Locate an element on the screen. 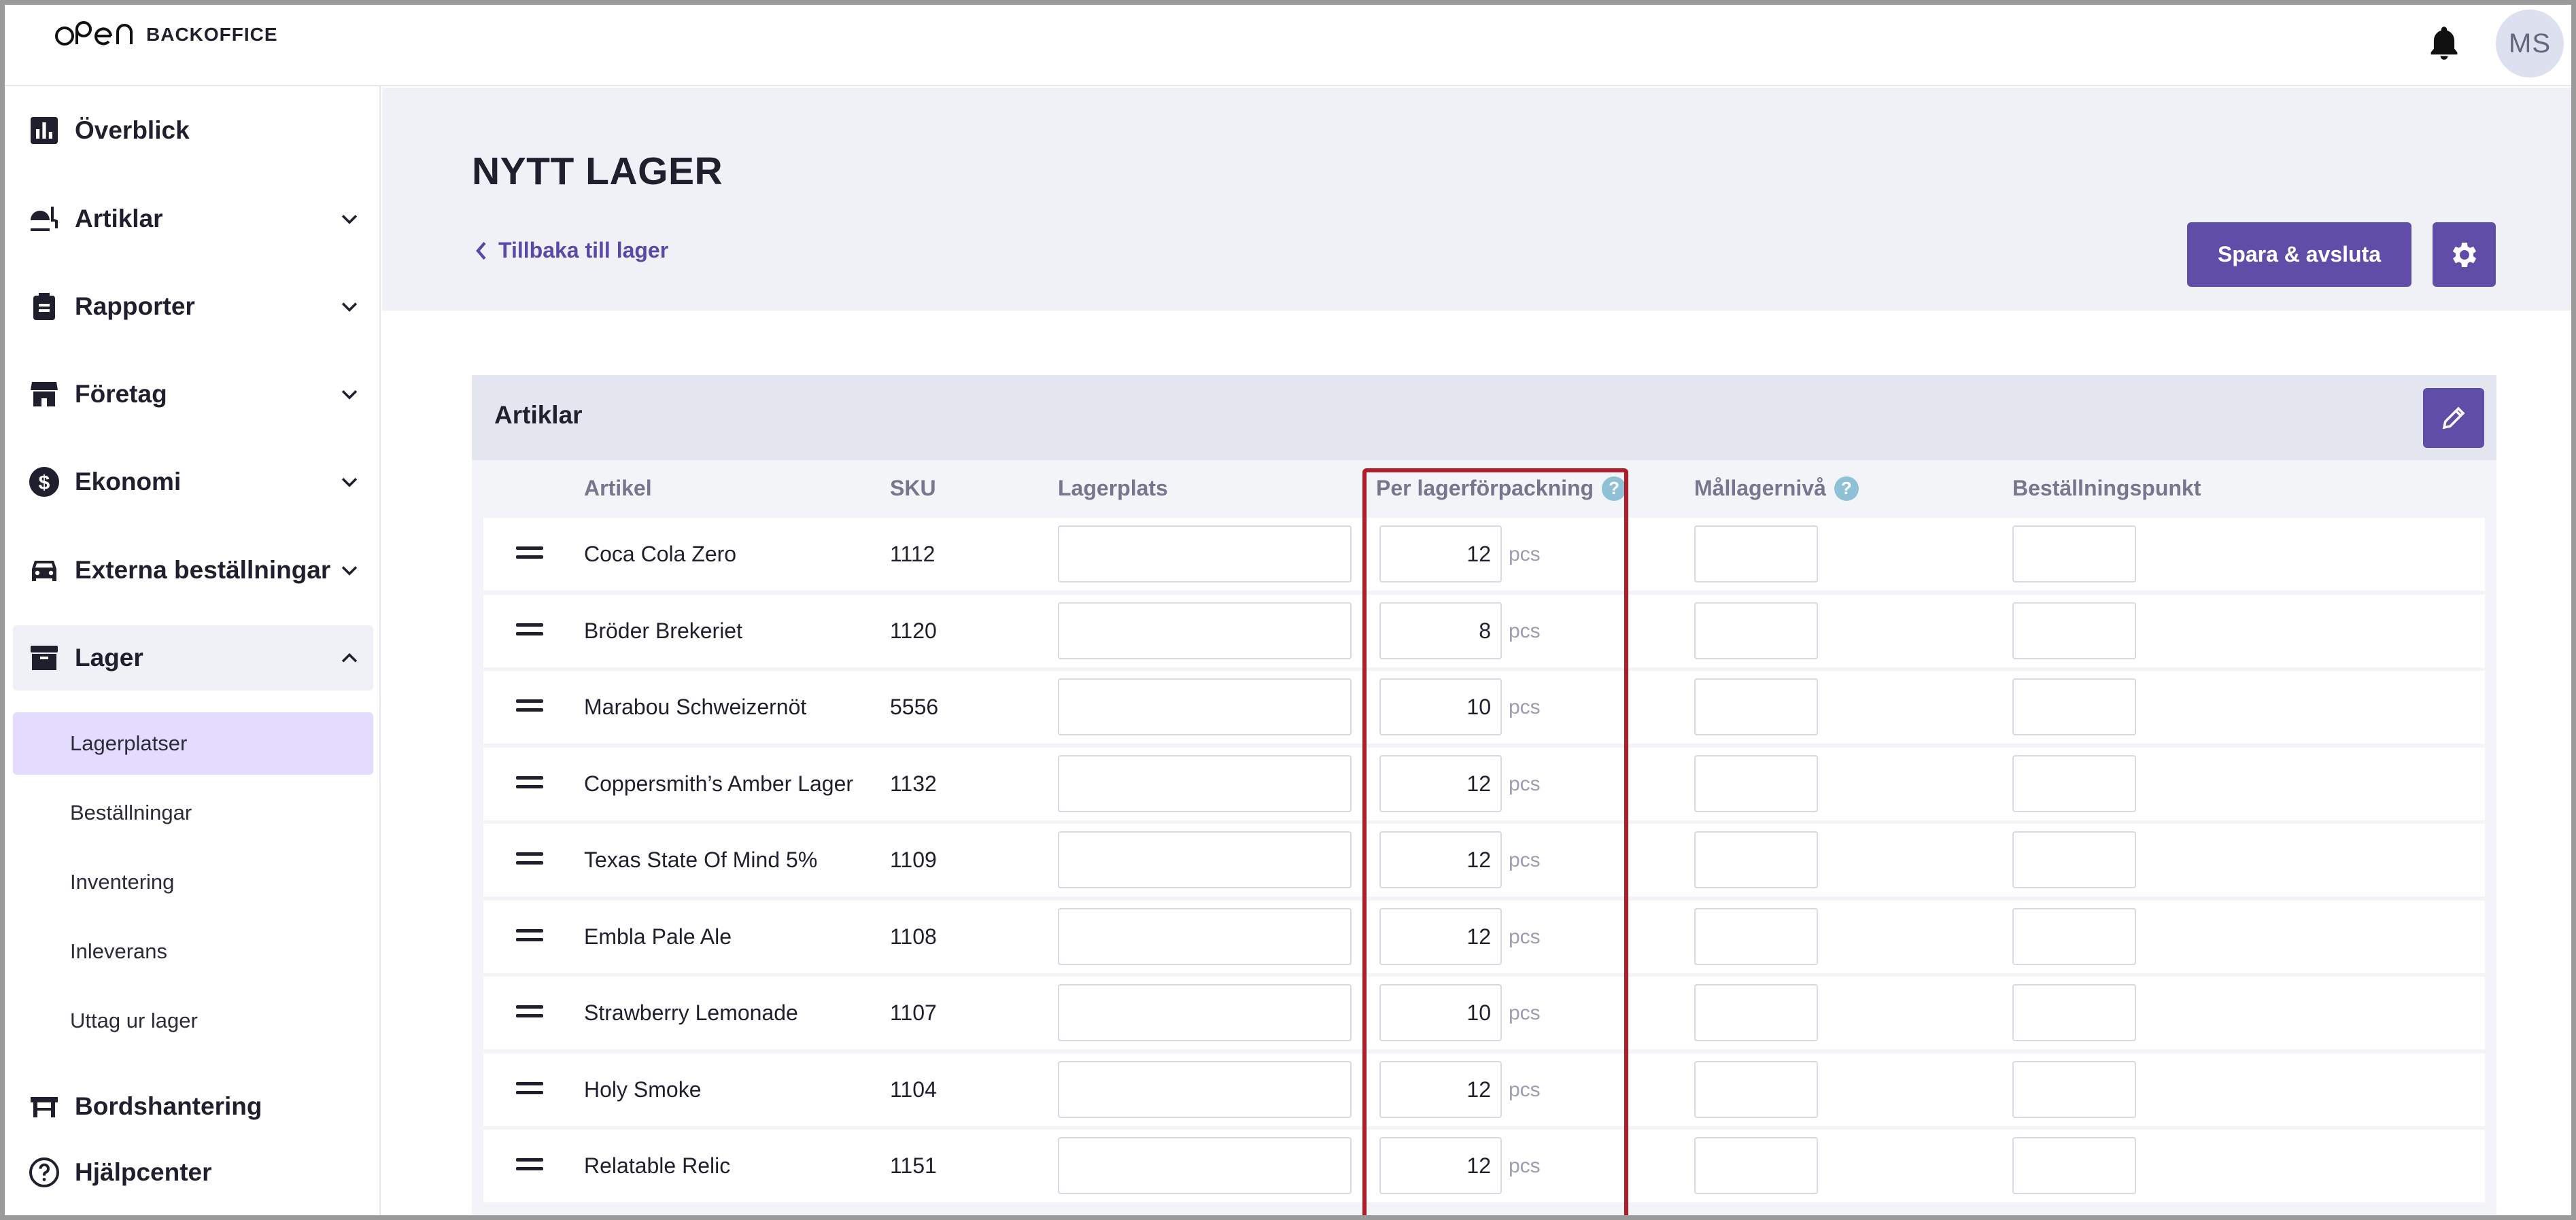 This screenshot has width=2576, height=1220. nav-overblick: Överblick is located at coordinates (193, 130).